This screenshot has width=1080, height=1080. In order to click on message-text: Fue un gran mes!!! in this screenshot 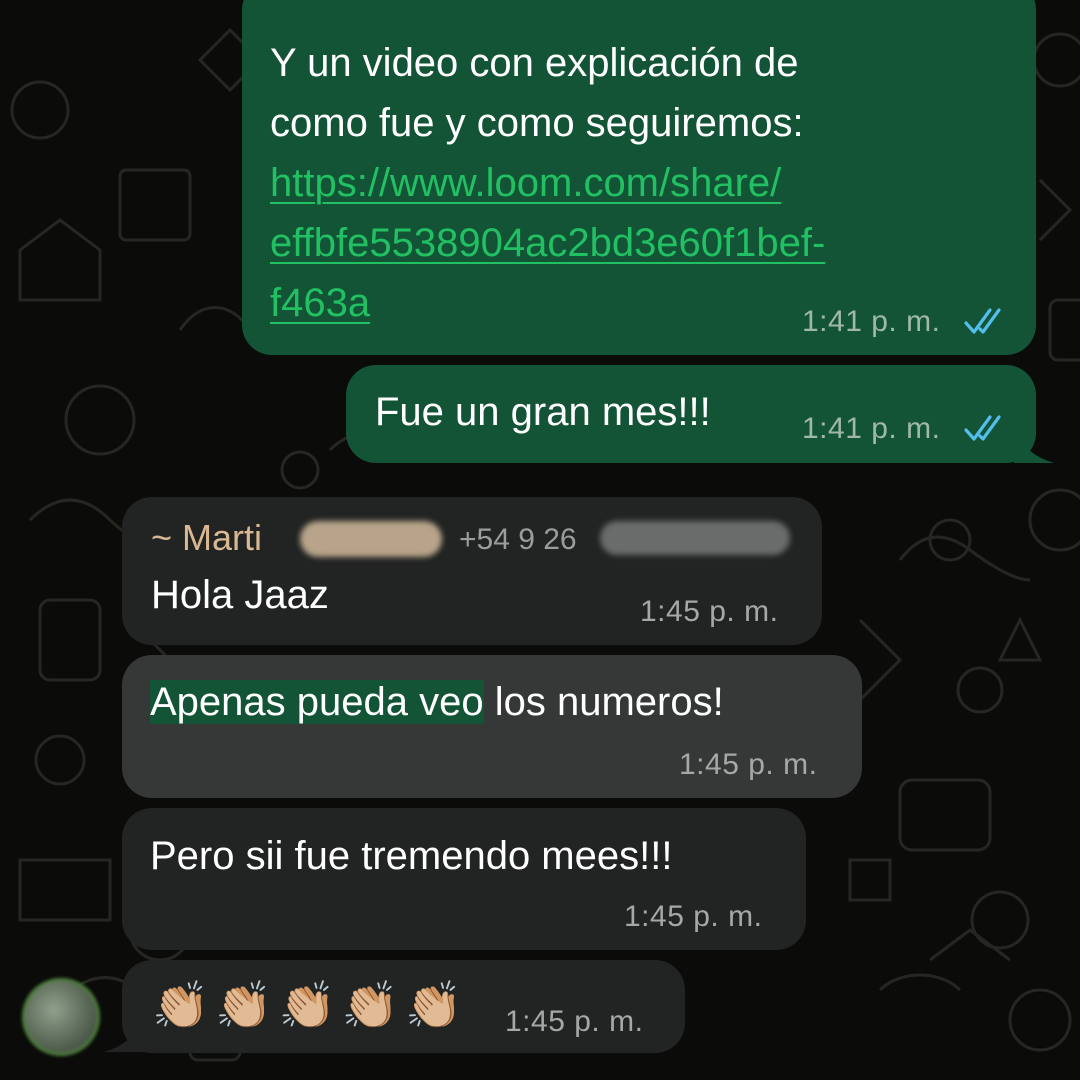, I will do `click(543, 412)`.